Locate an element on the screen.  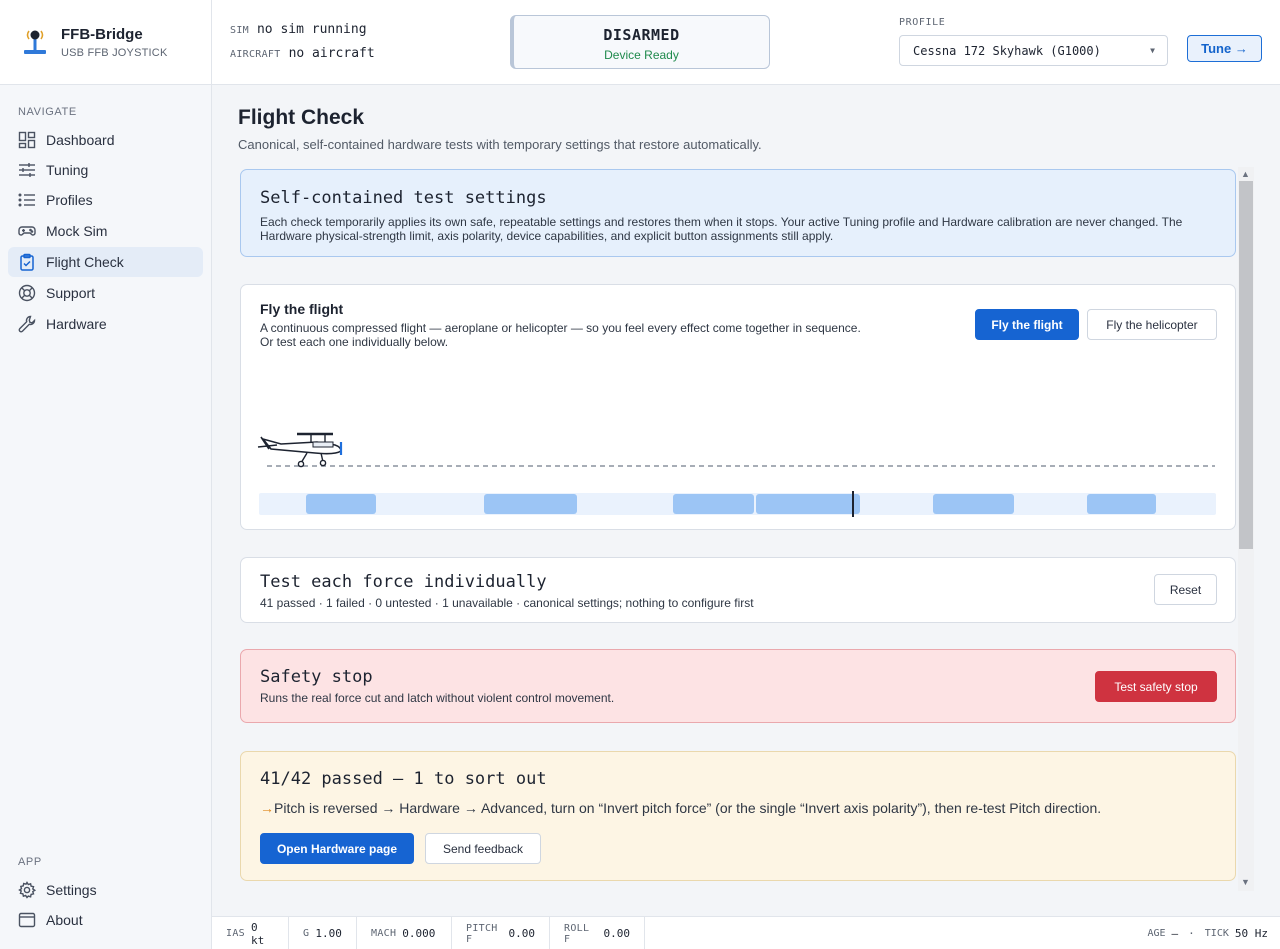
telemetry-key: ROLL F is located at coordinates (577, 933).